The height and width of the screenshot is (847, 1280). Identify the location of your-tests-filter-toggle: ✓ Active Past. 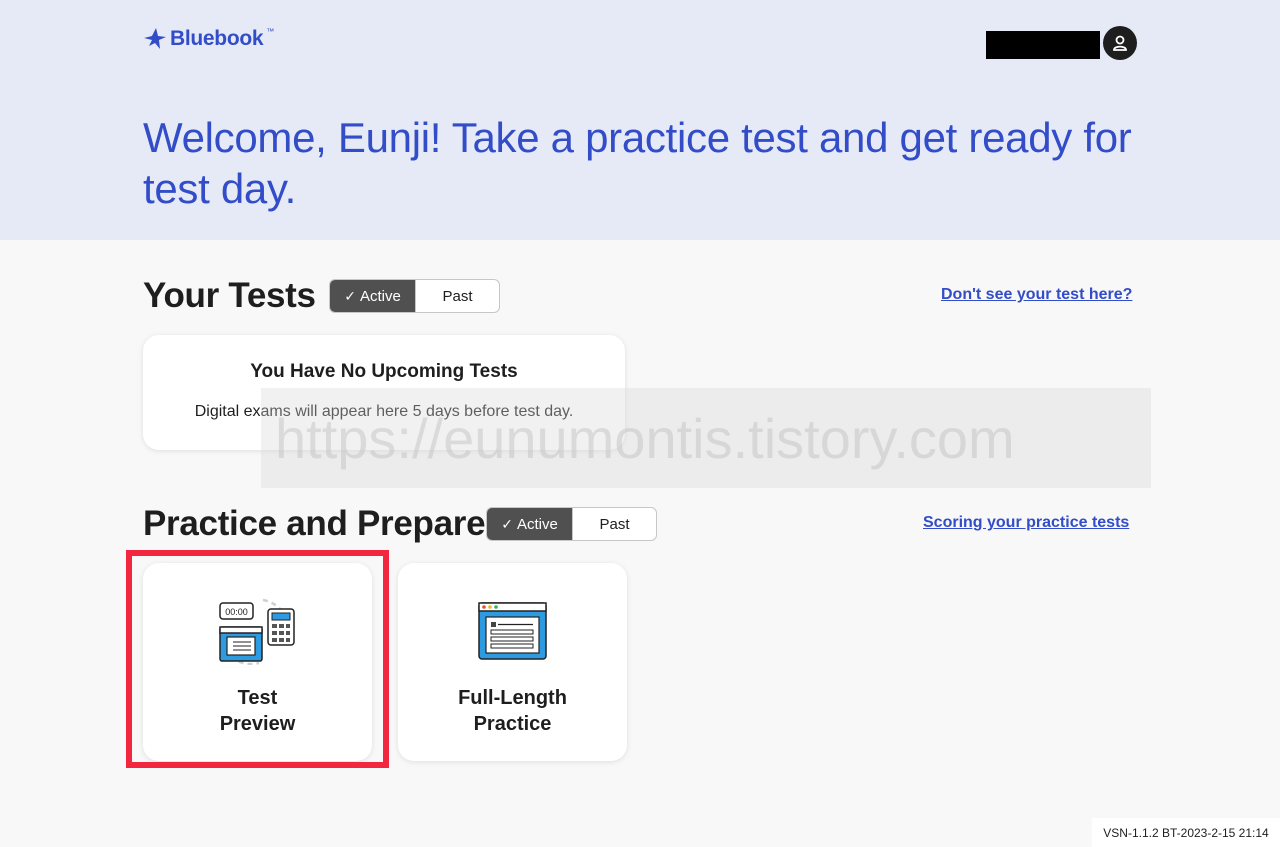
(414, 296).